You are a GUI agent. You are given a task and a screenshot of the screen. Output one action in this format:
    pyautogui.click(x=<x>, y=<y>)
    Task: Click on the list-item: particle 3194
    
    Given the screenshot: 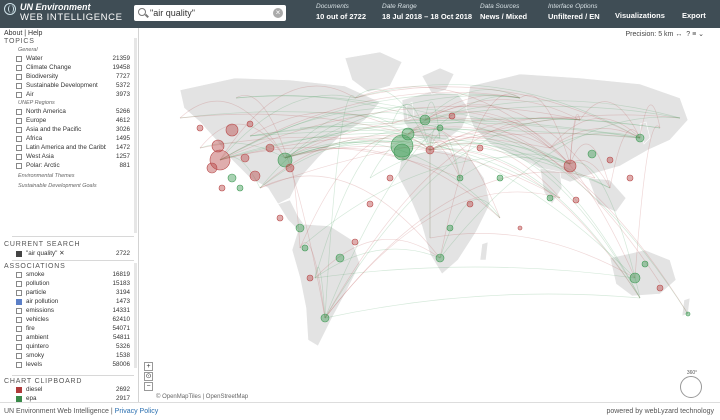 What is the action you would take?
    pyautogui.click(x=73, y=293)
    